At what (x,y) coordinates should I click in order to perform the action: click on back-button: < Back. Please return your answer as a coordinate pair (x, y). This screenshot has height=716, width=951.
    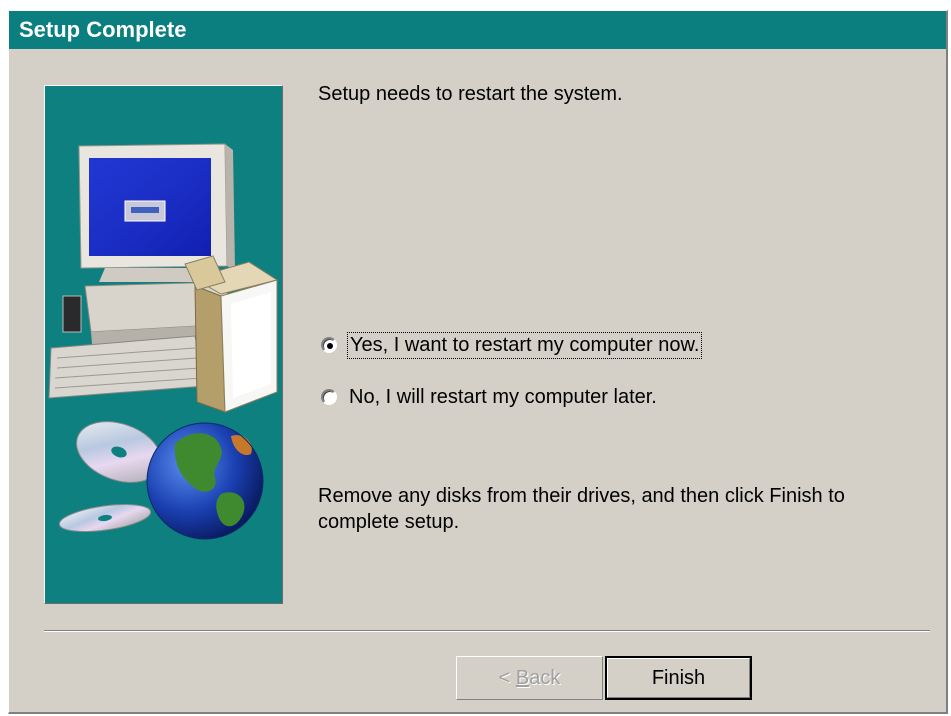
    Looking at the image, I should click on (529, 678).